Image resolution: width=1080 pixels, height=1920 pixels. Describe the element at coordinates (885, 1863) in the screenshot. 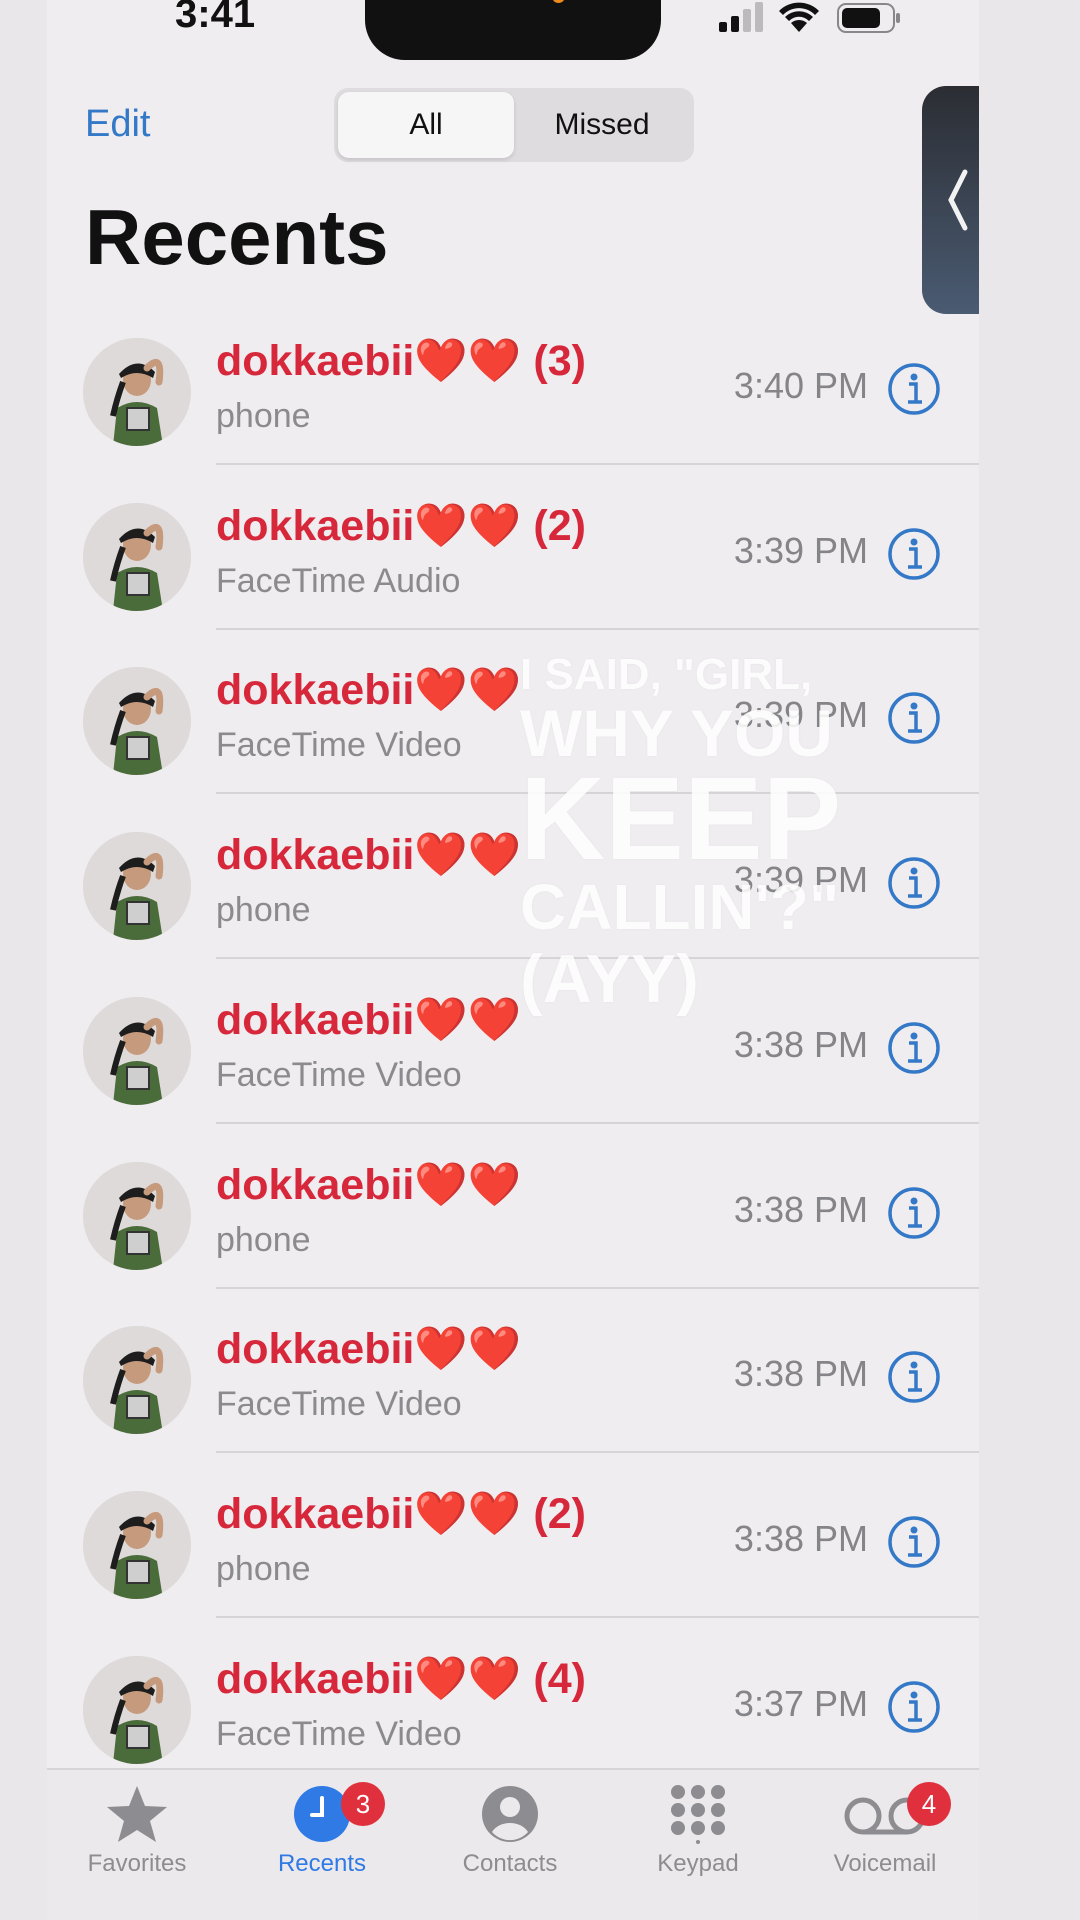

I see `tab-label: Voicemail` at that location.